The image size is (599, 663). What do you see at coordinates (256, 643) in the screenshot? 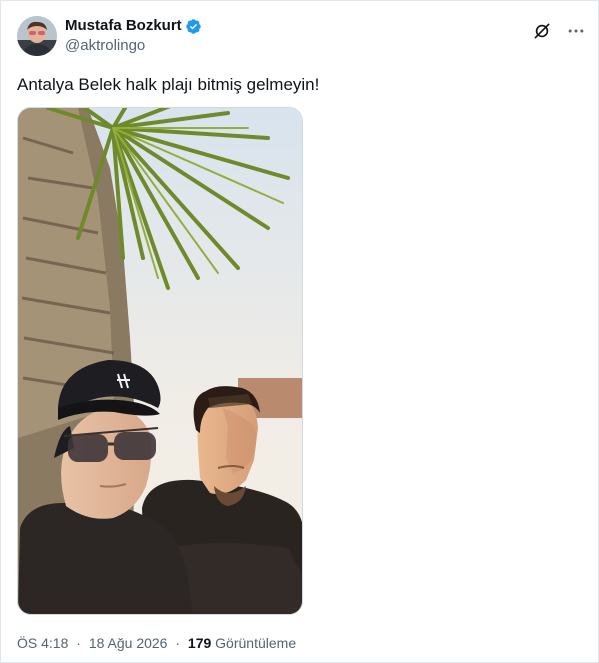
I see `views-label: Görüntüleme` at bounding box center [256, 643].